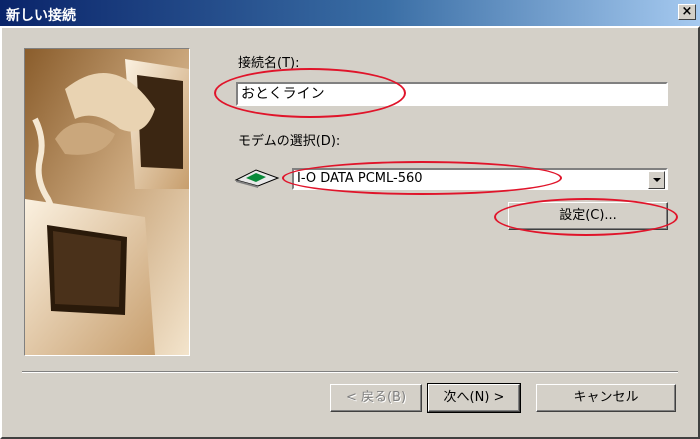 The height and width of the screenshot is (439, 700). What do you see at coordinates (480, 179) in the screenshot?
I see `modem-select-dropdown: I-O DATA PCML-560` at bounding box center [480, 179].